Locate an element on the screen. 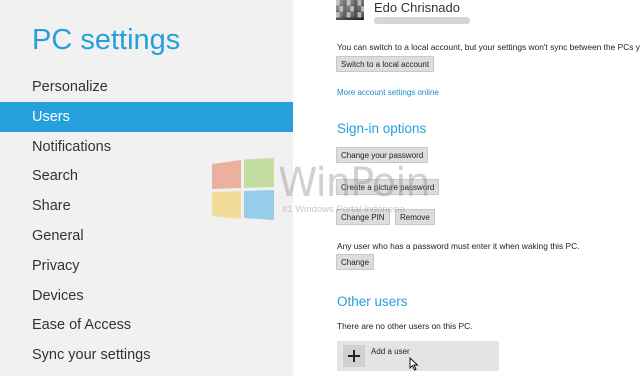 The image size is (640, 376). user-name: Edo Chrisnado is located at coordinates (417, 7).